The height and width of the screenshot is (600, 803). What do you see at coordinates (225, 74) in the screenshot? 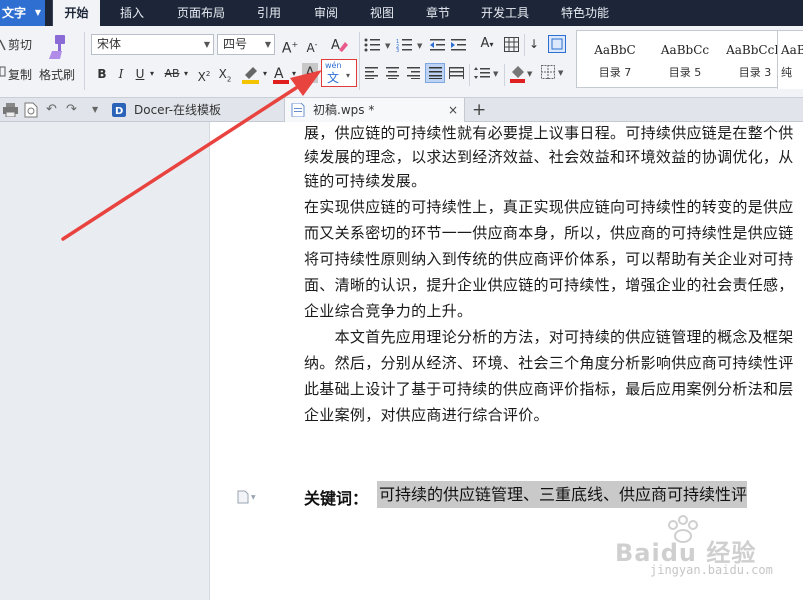
I see `subscript-icon: X2` at bounding box center [225, 74].